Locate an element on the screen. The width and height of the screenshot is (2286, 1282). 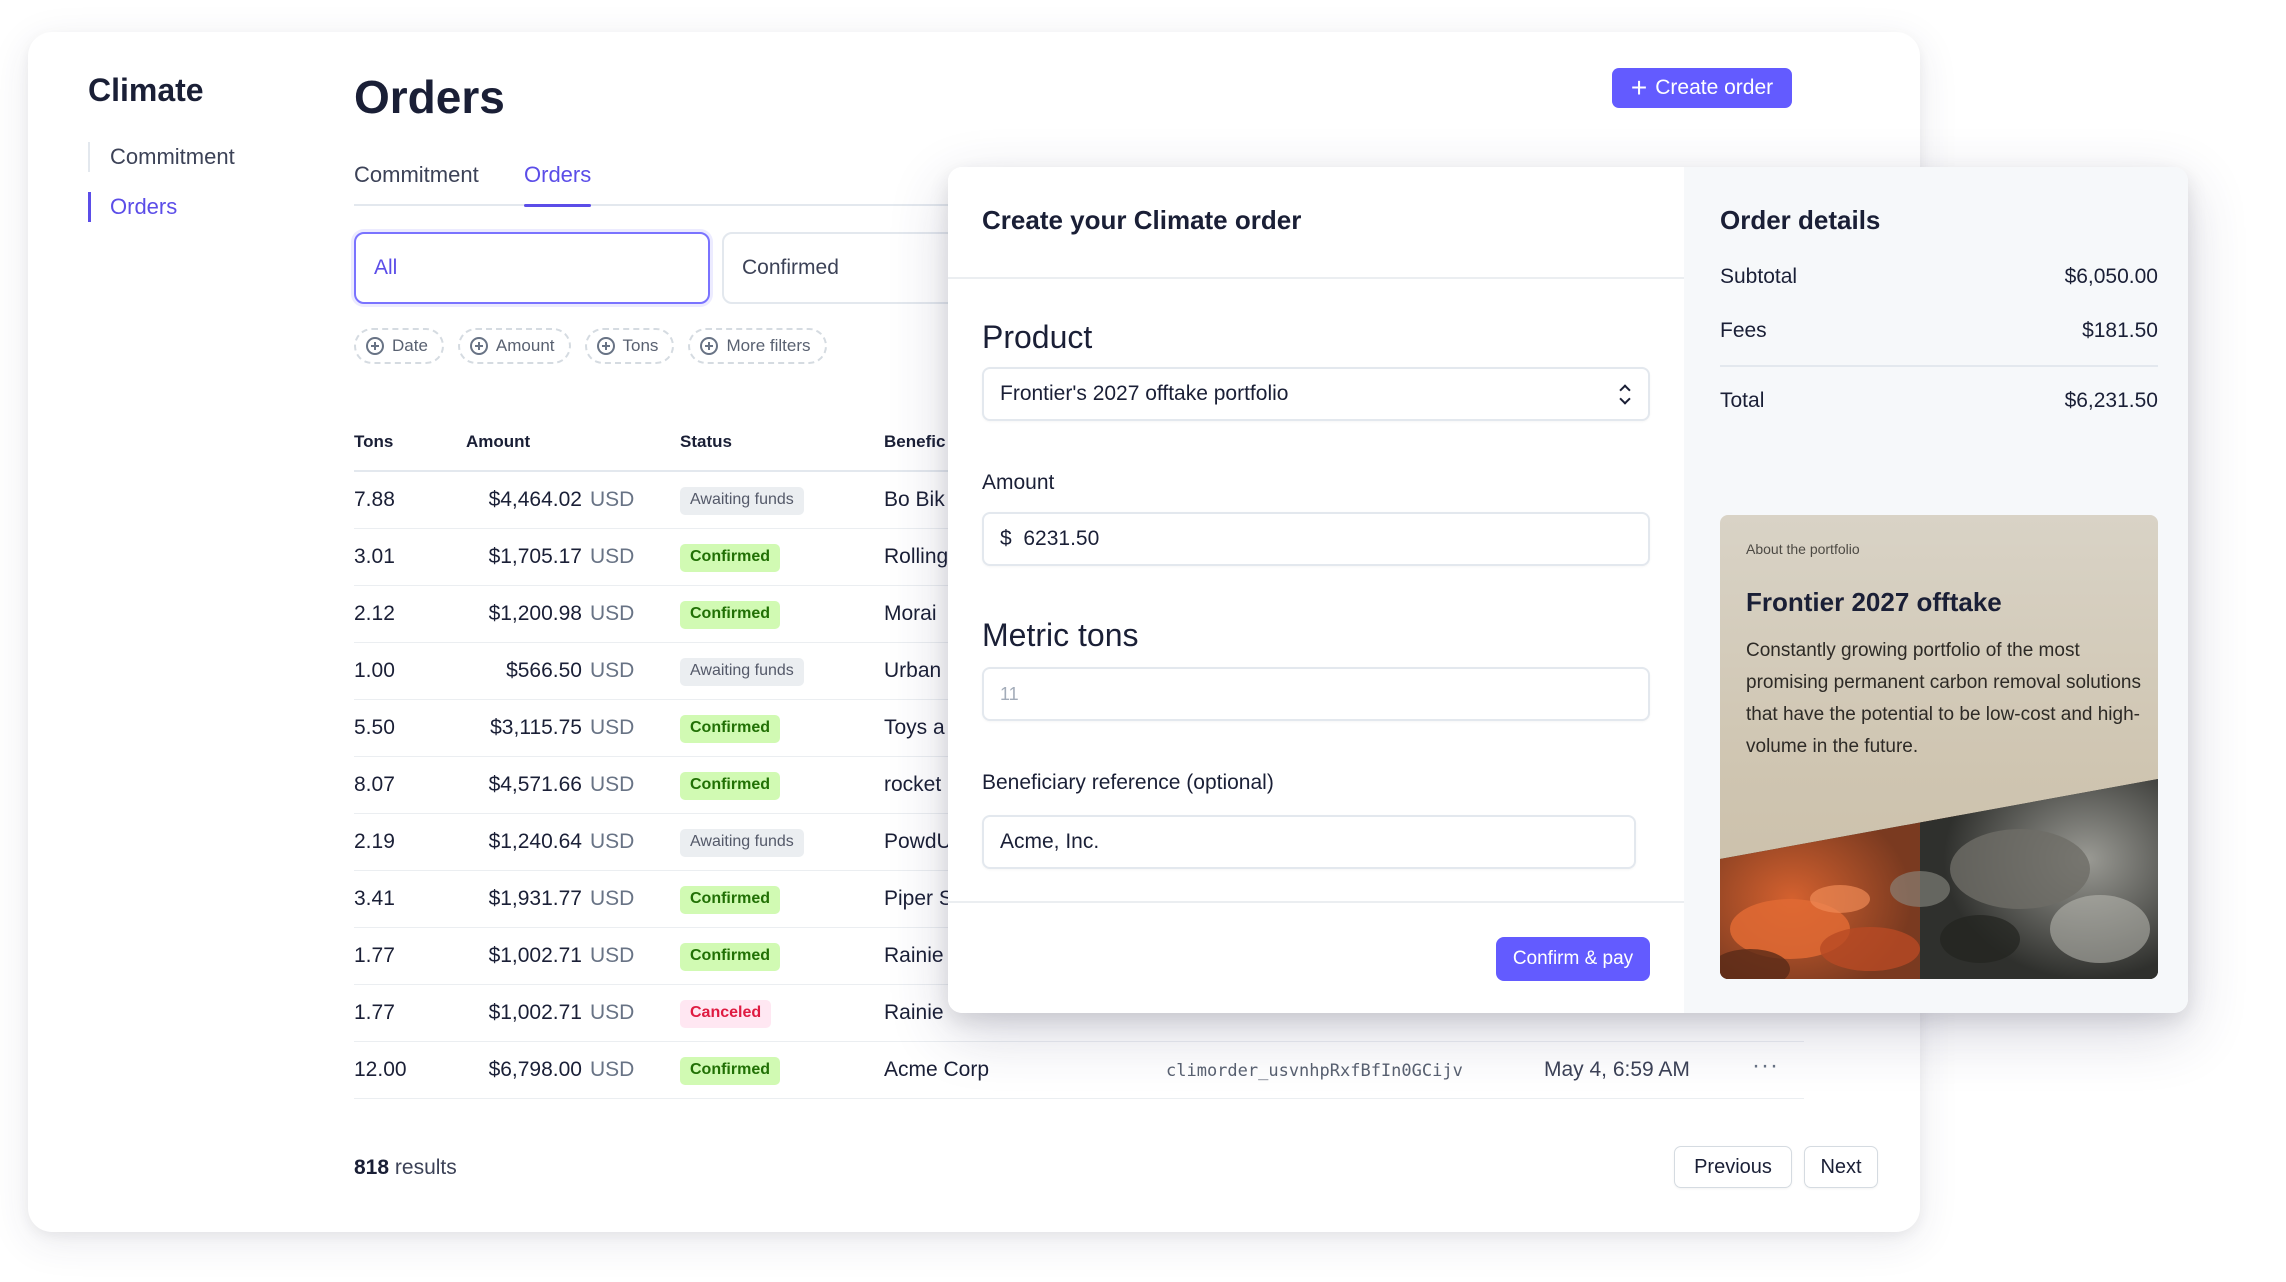
sidebar-item-orders: Orders is located at coordinates (161, 207).